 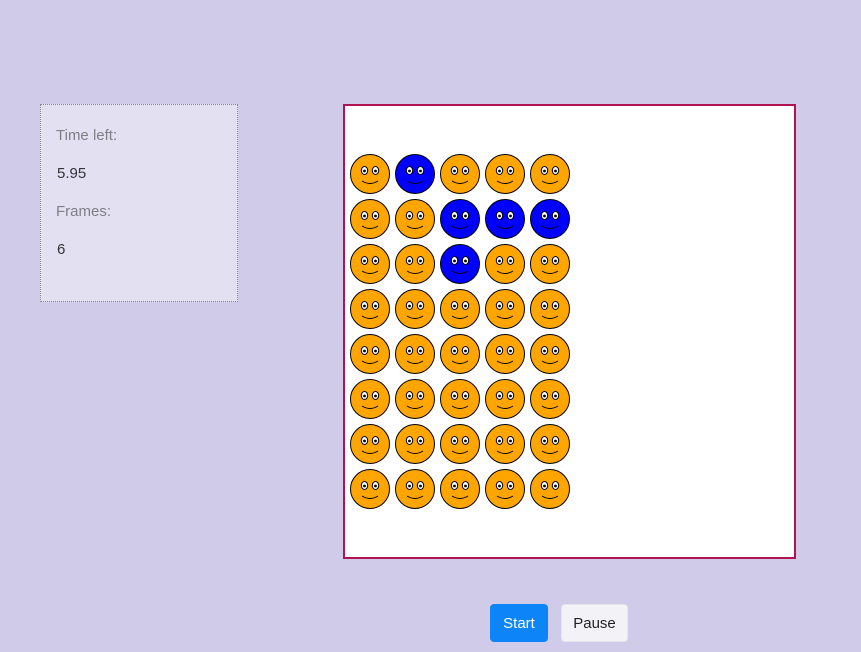 I want to click on time-left-label: Time left:, so click(x=87, y=135).